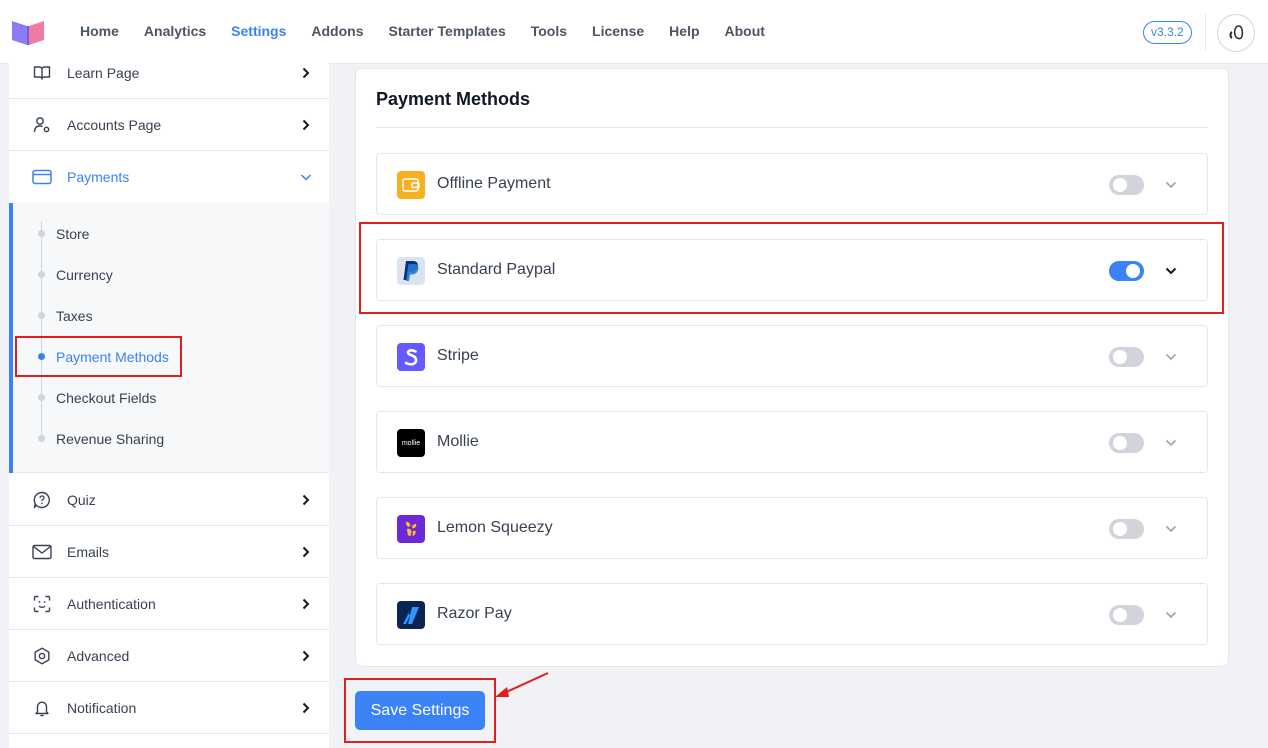 The height and width of the screenshot is (748, 1268). Describe the element at coordinates (171, 356) in the screenshot. I see `submenu-item-payment-methods: Payment Methods` at that location.